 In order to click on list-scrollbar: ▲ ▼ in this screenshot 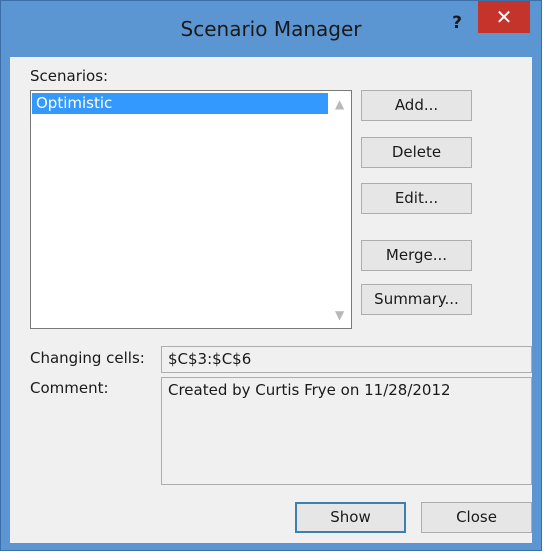, I will do `click(341, 209)`.